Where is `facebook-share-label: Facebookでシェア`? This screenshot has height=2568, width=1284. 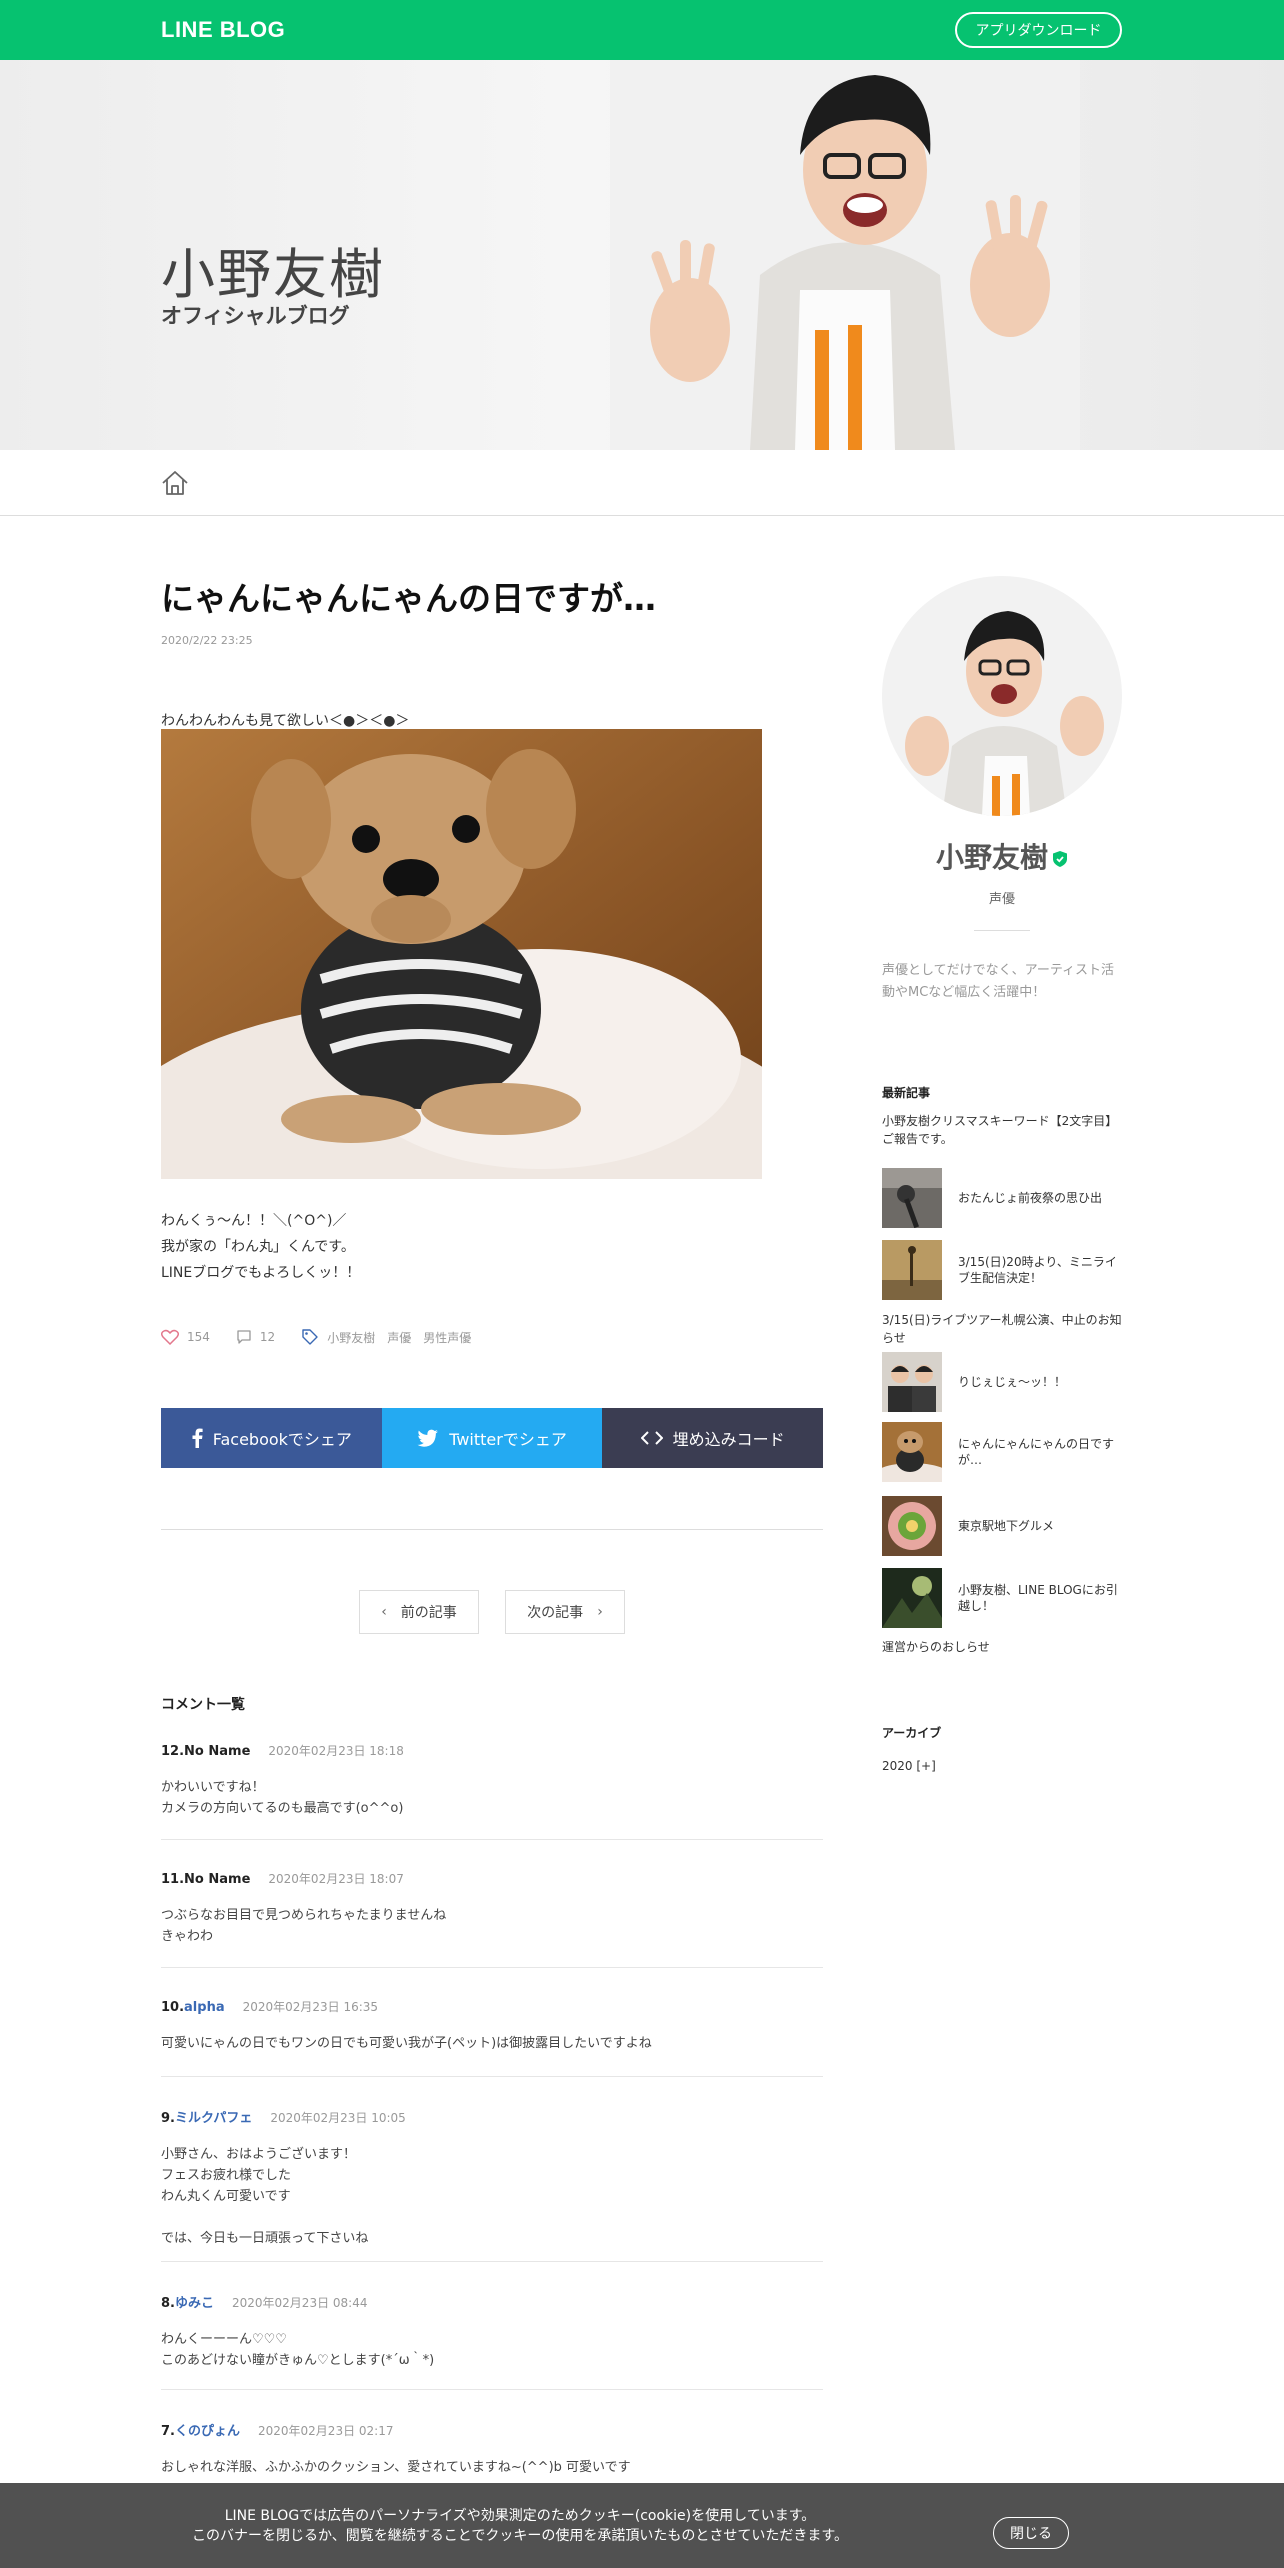
facebook-share-label: Facebookでシェア is located at coordinates (282, 1439).